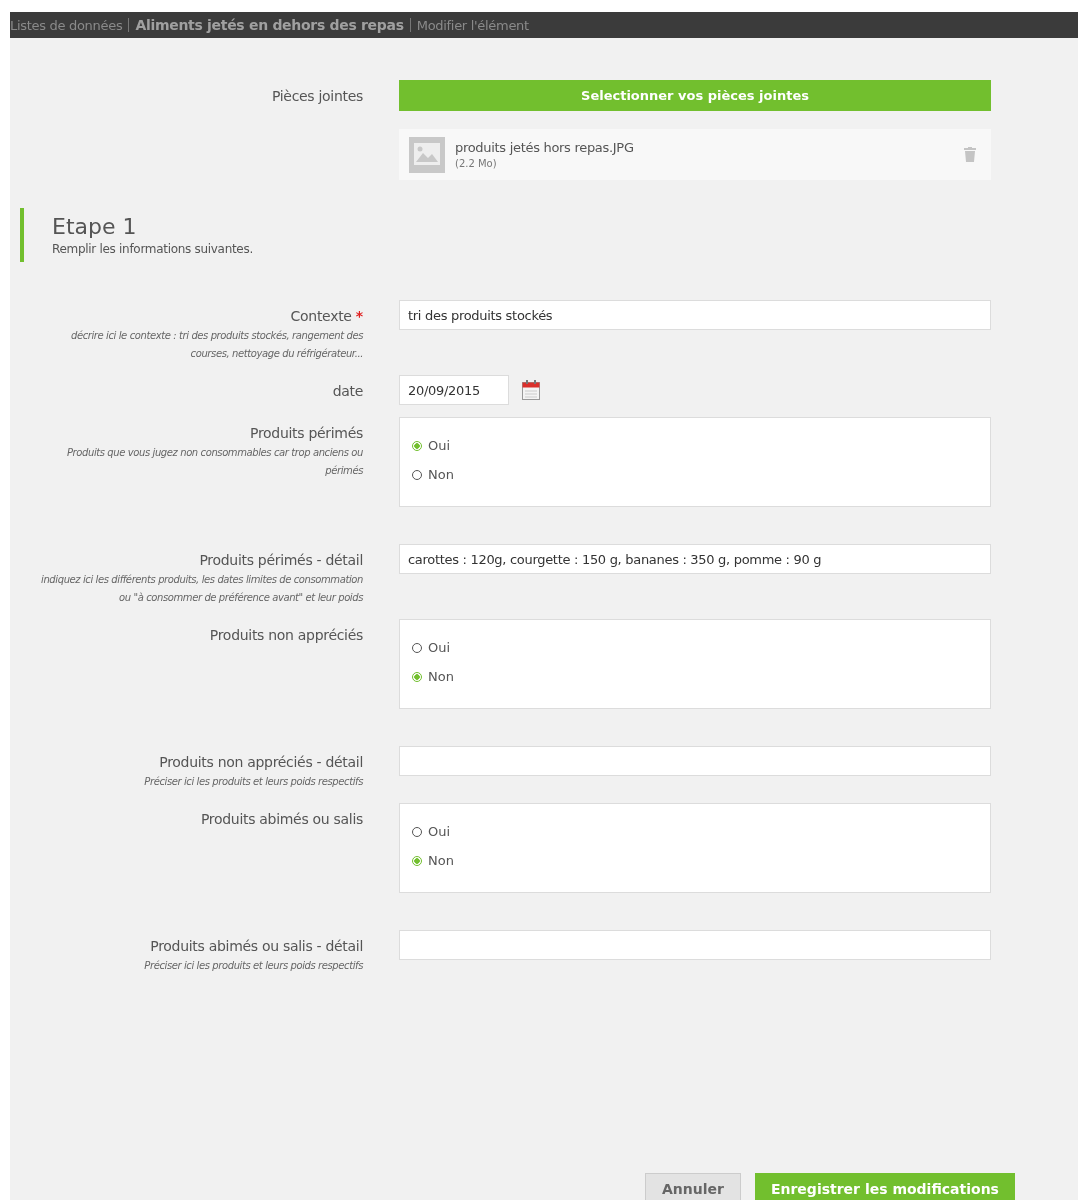 The image size is (1078, 1200). I want to click on text-field: carottes : 120g, courgette : 150 g, bananes : 350 g, pomme : 90 g, so click(695, 559).